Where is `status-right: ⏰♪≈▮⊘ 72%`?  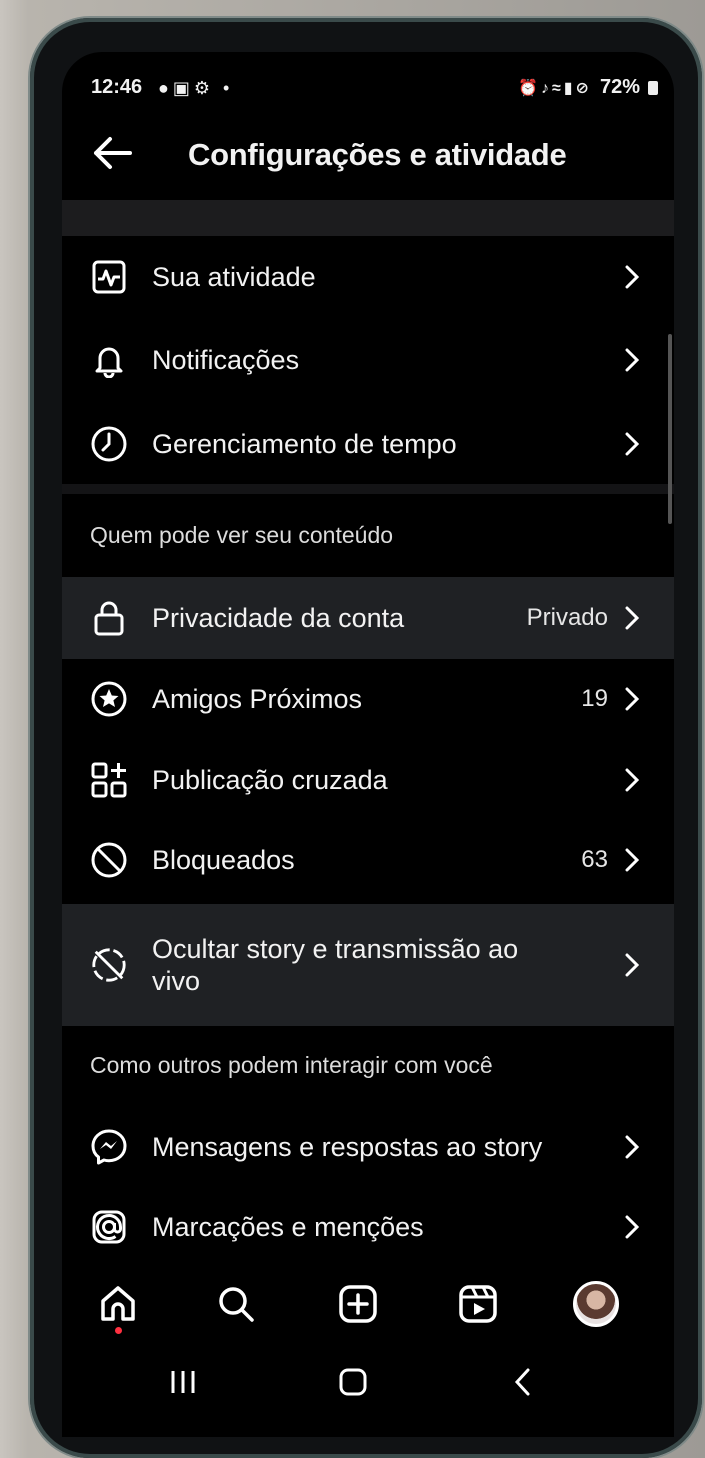 status-right: ⏰♪≈▮⊘ 72% is located at coordinates (588, 87).